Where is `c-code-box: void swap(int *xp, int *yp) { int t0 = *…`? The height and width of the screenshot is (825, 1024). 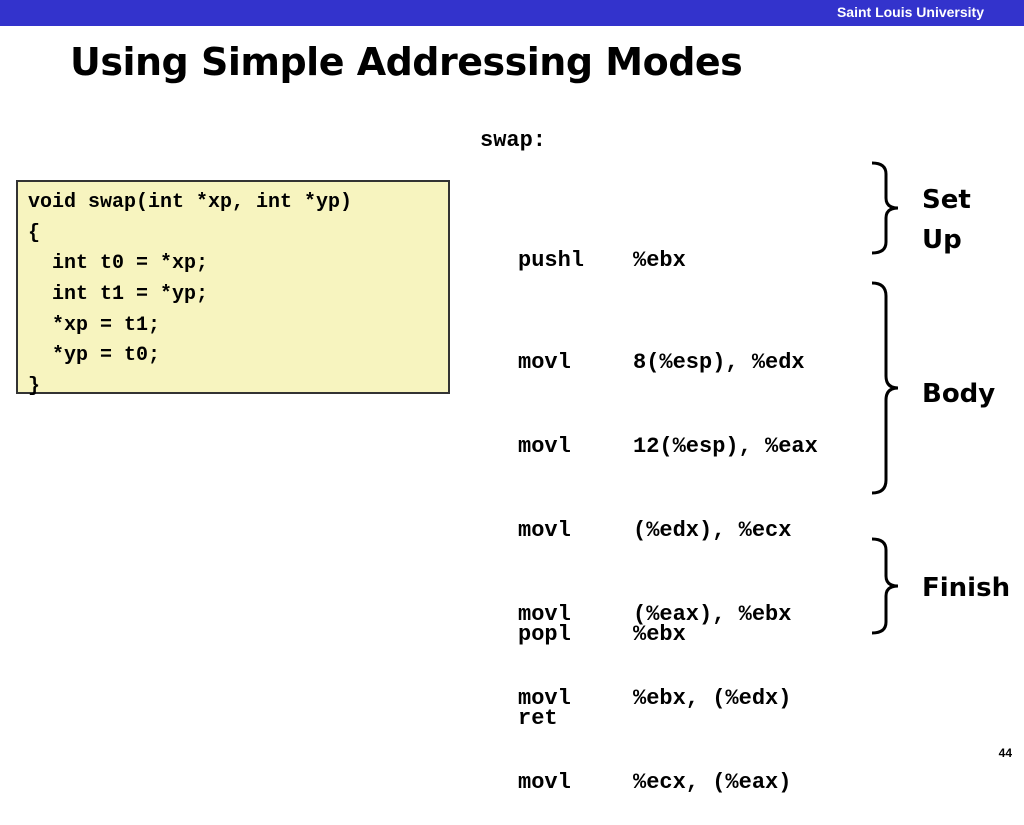
c-code-box: void swap(int *xp, int *yp) { int t0 = *… is located at coordinates (233, 289).